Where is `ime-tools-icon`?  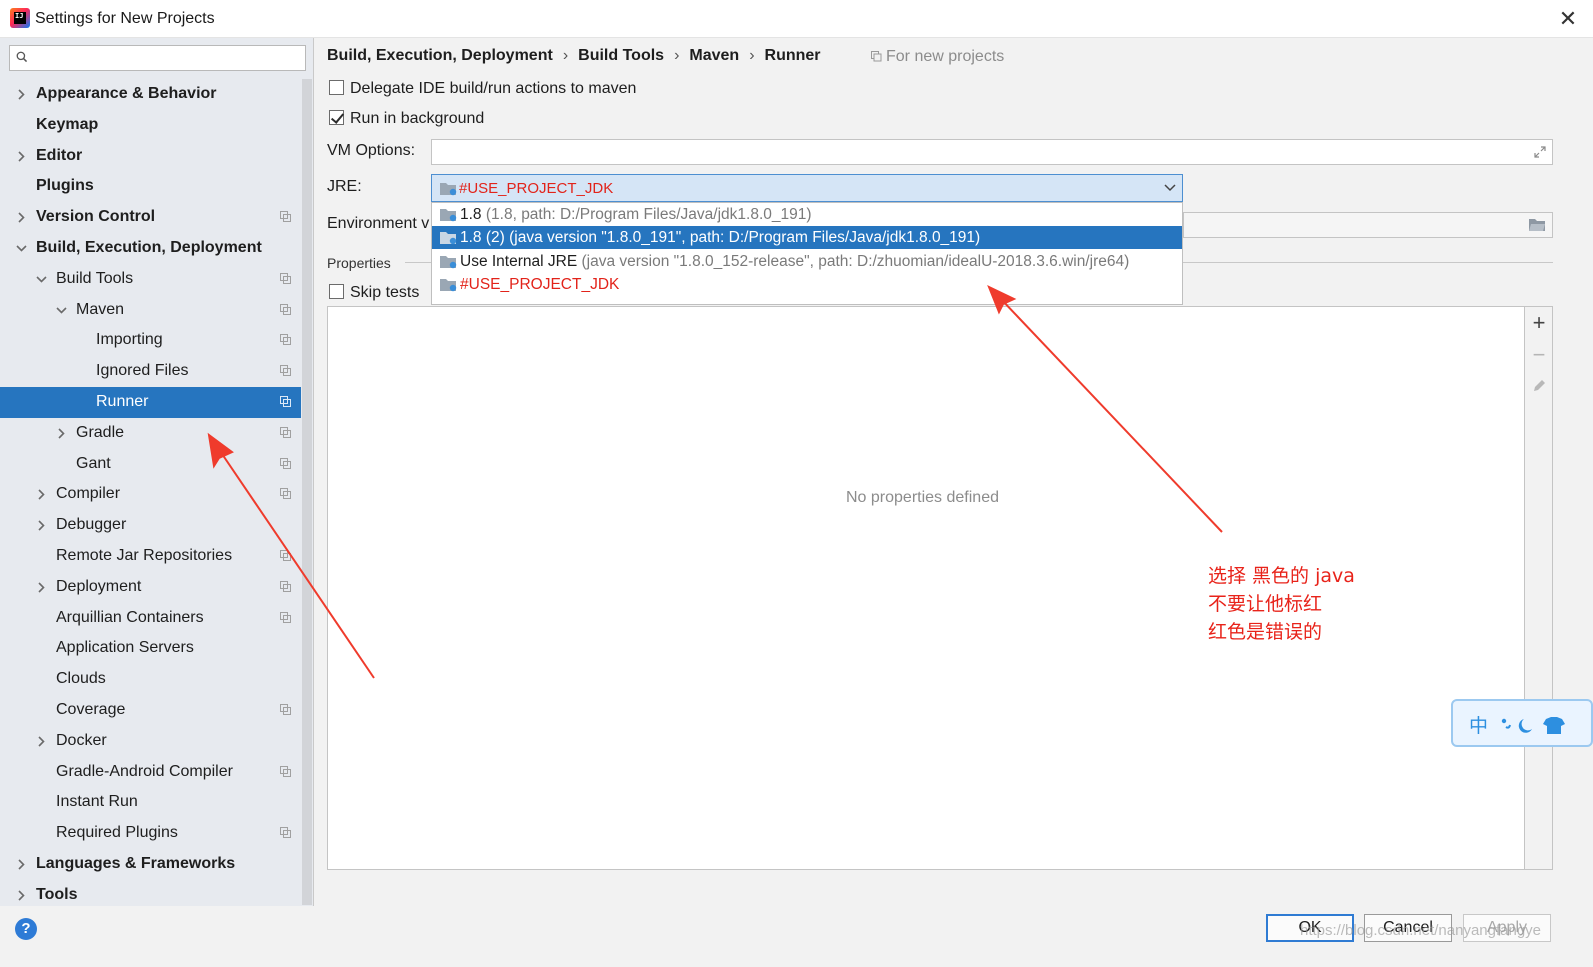
ime-tools-icon is located at coordinates (1543, 725).